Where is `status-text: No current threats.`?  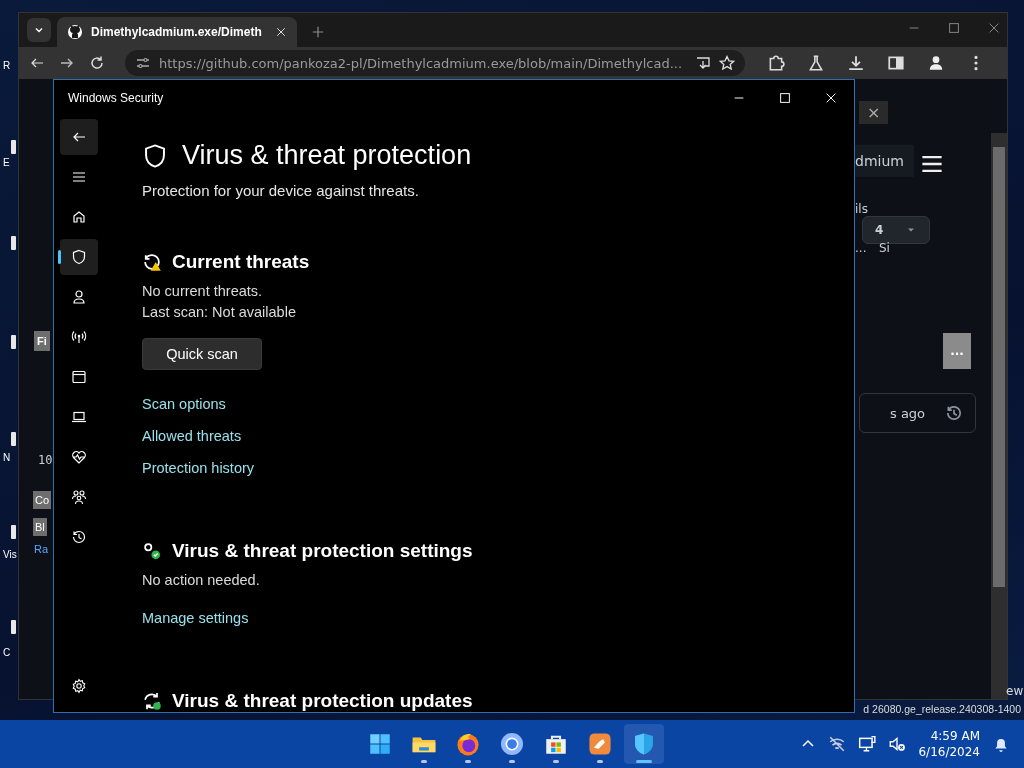 status-text: No current threats. is located at coordinates (202, 291).